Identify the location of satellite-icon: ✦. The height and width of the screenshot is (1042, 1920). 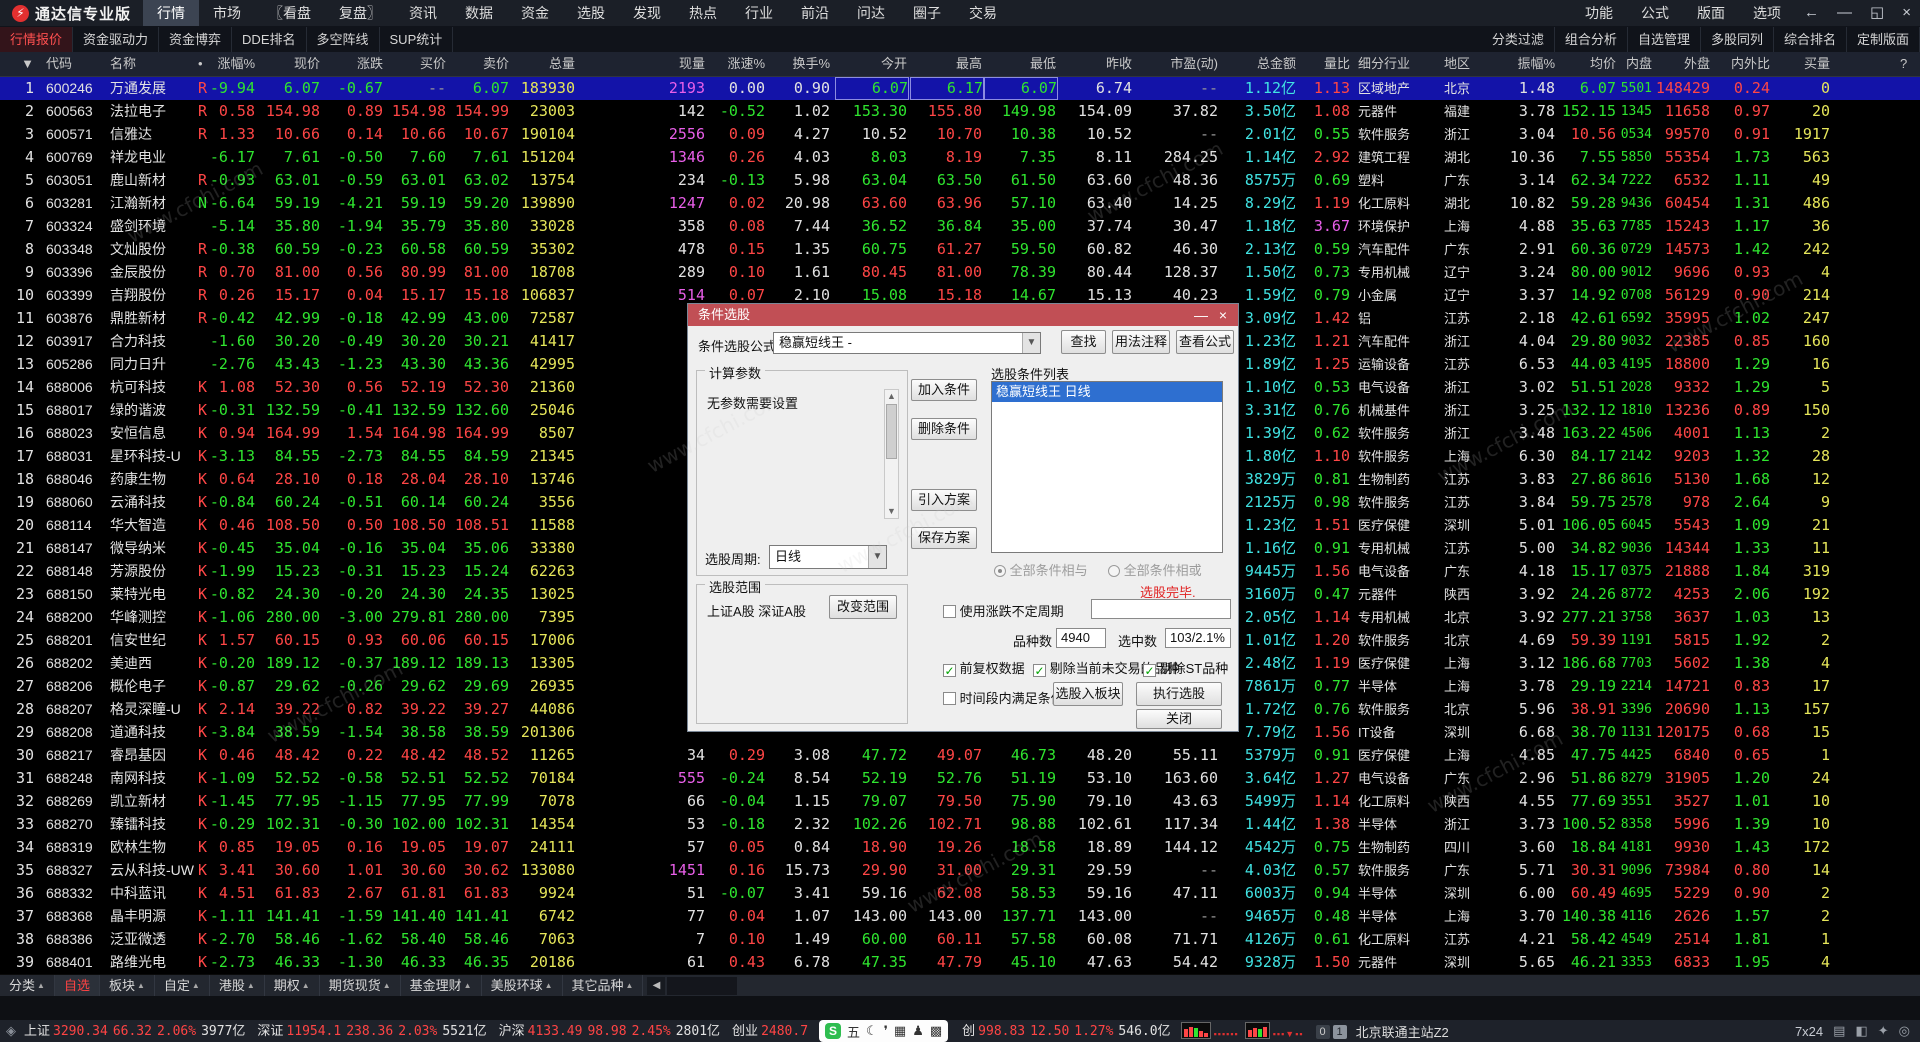
(1883, 1031).